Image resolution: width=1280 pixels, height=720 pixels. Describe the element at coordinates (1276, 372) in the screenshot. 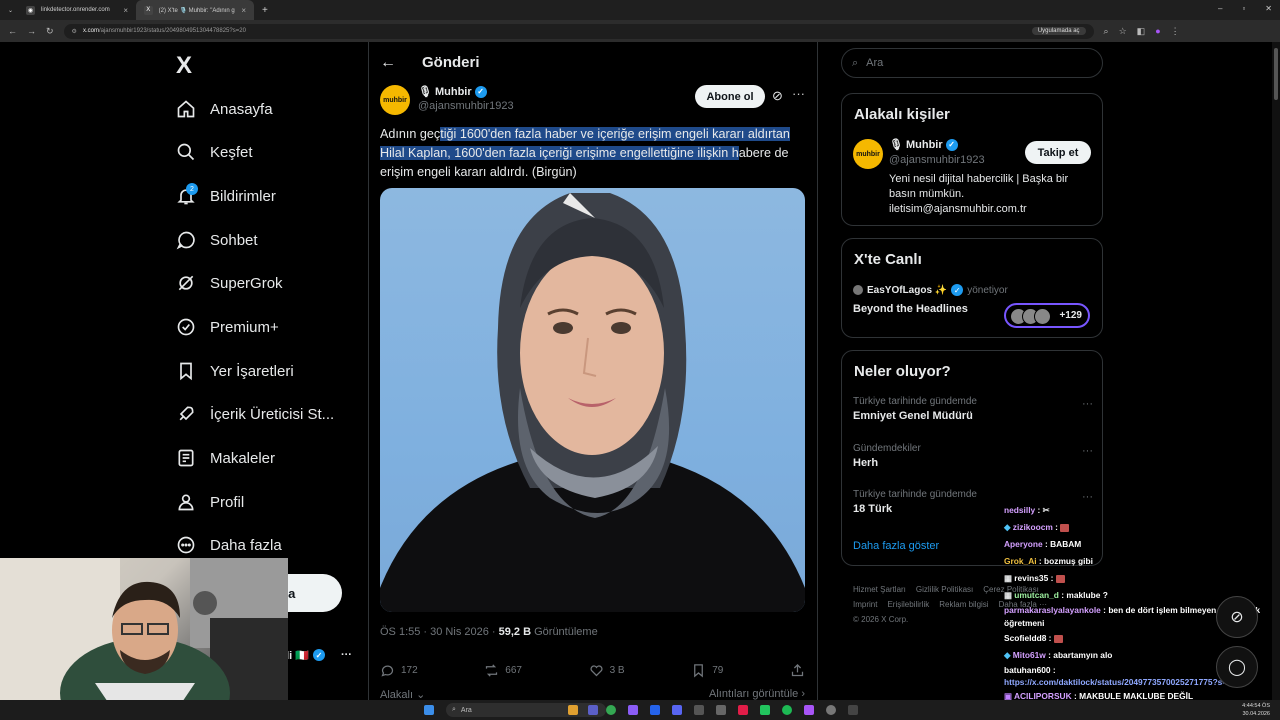

I see `scrollbar` at that location.